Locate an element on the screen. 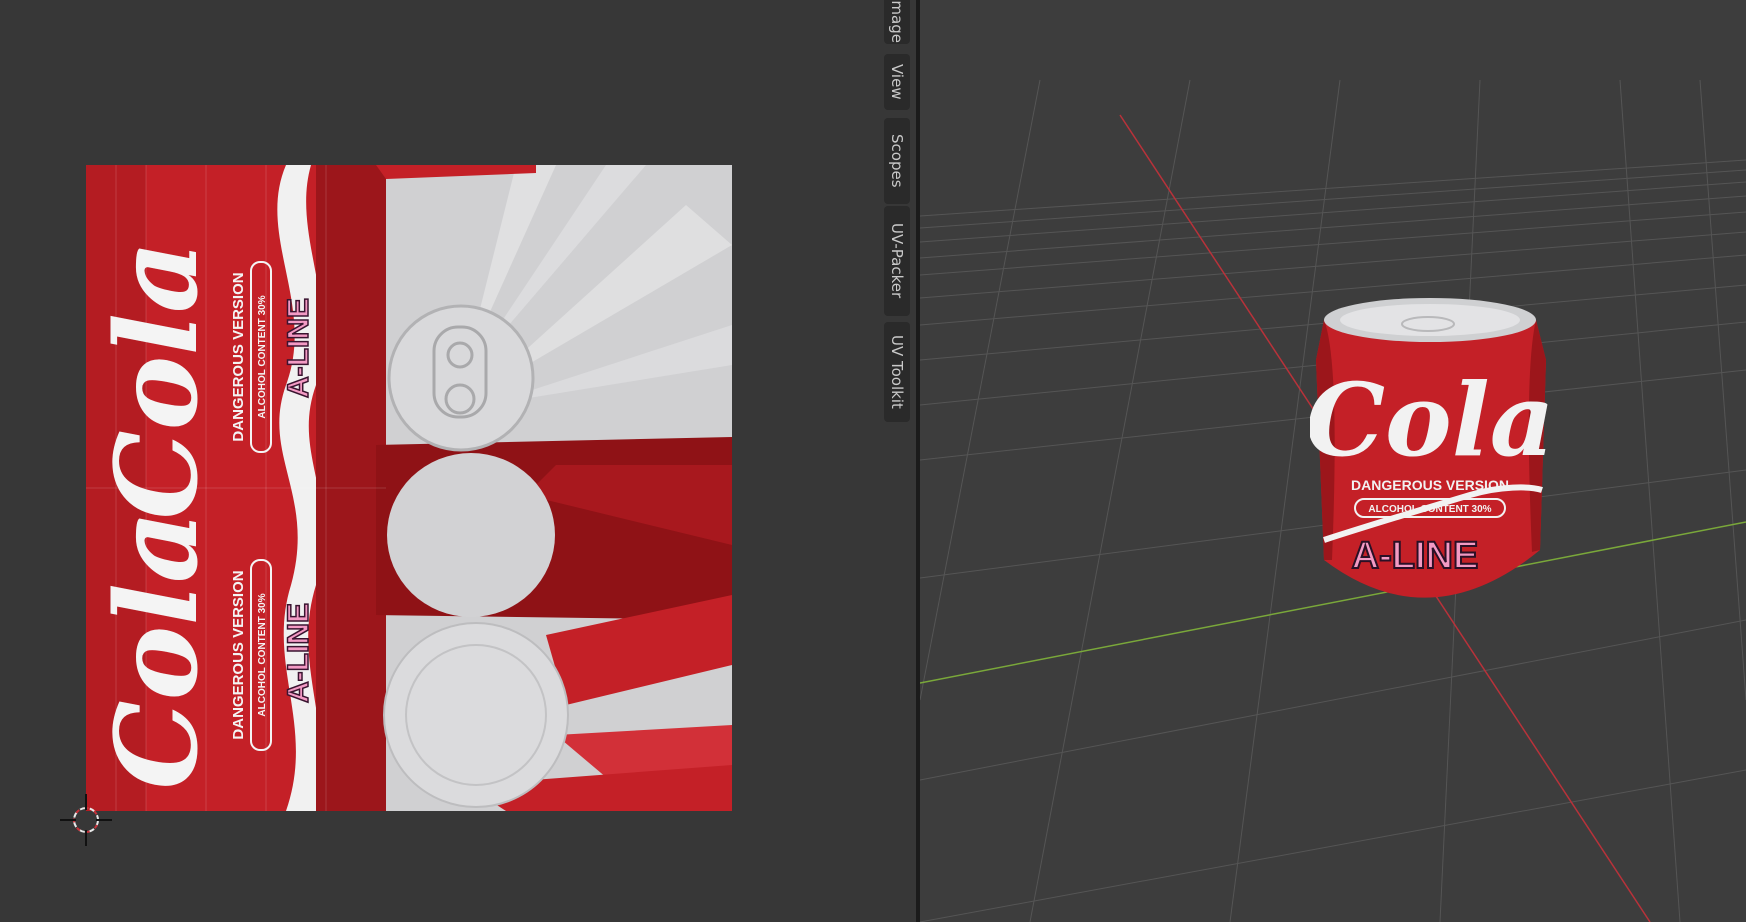  aline-logo-bottom: A-LINE is located at coordinates (298, 653).